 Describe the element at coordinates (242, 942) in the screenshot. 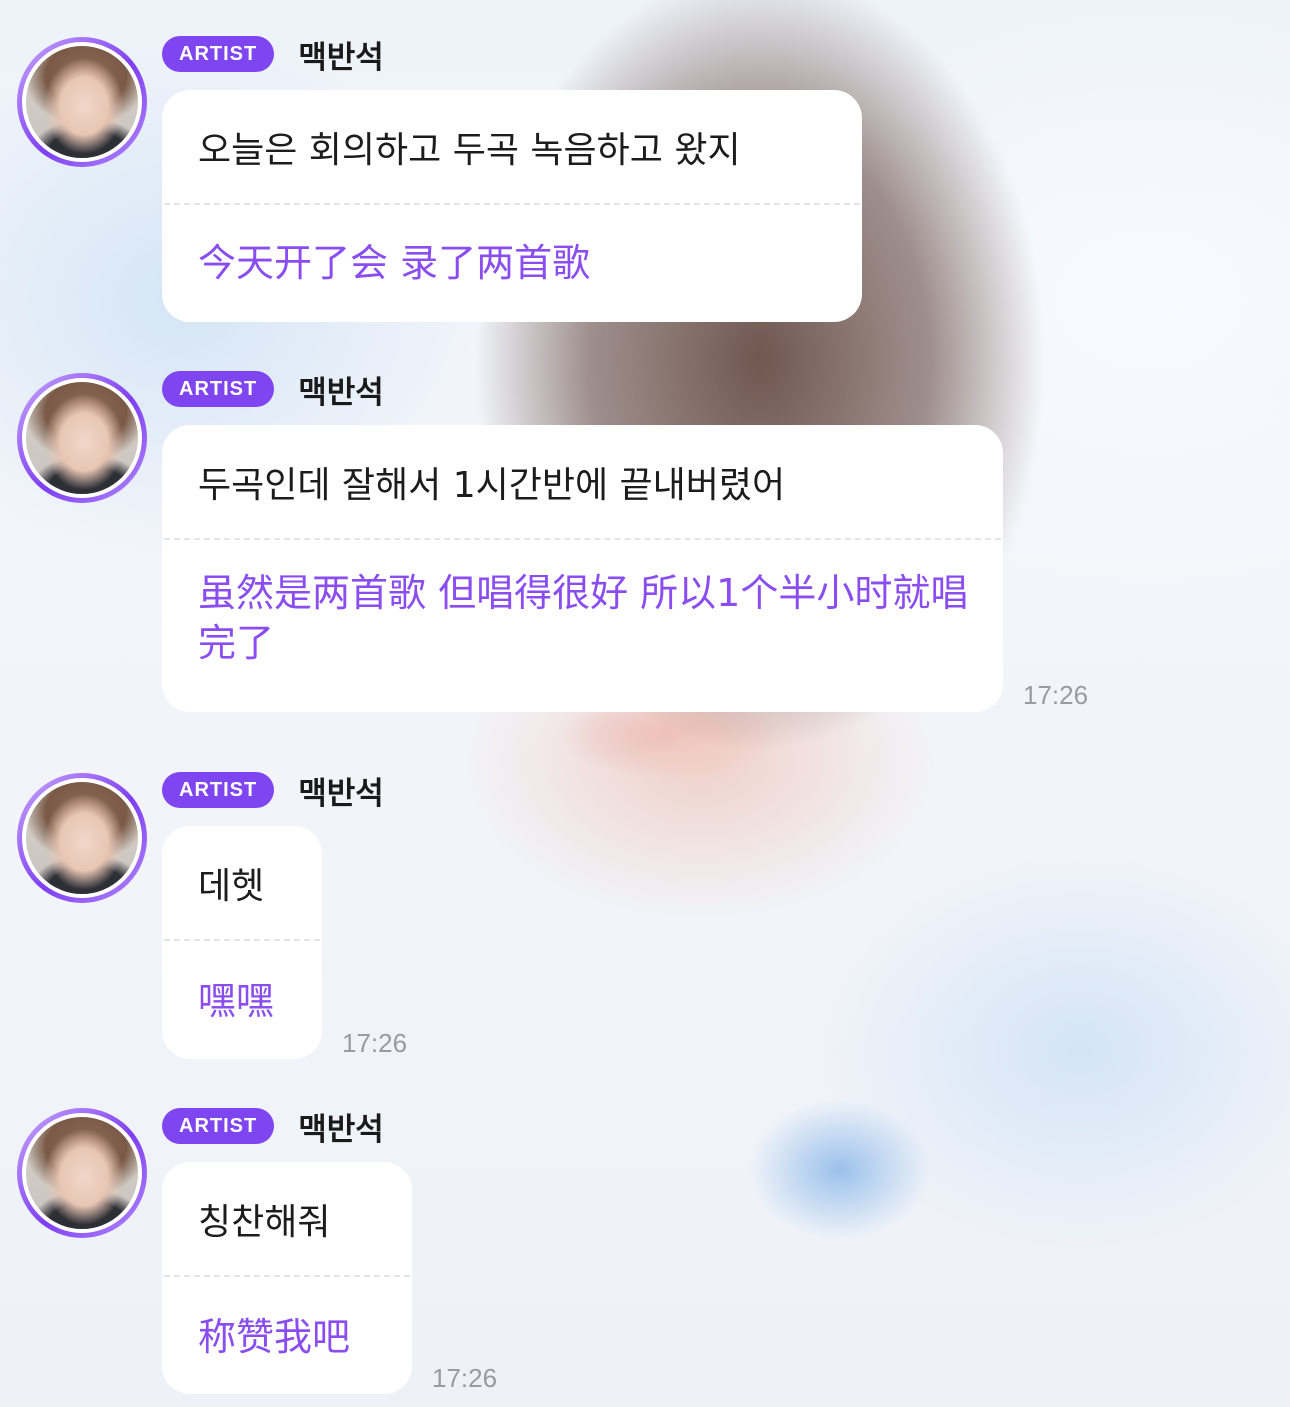

I see `message-bubble: 데헷 嘿嘿` at that location.